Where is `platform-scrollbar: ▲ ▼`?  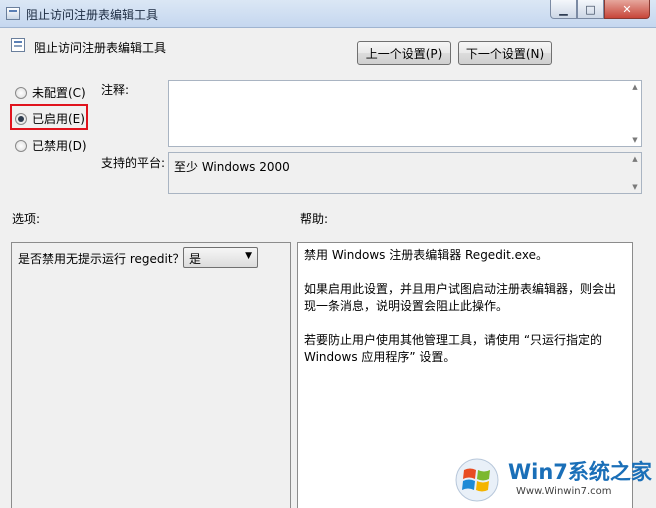 platform-scrollbar: ▲ ▼ is located at coordinates (635, 173).